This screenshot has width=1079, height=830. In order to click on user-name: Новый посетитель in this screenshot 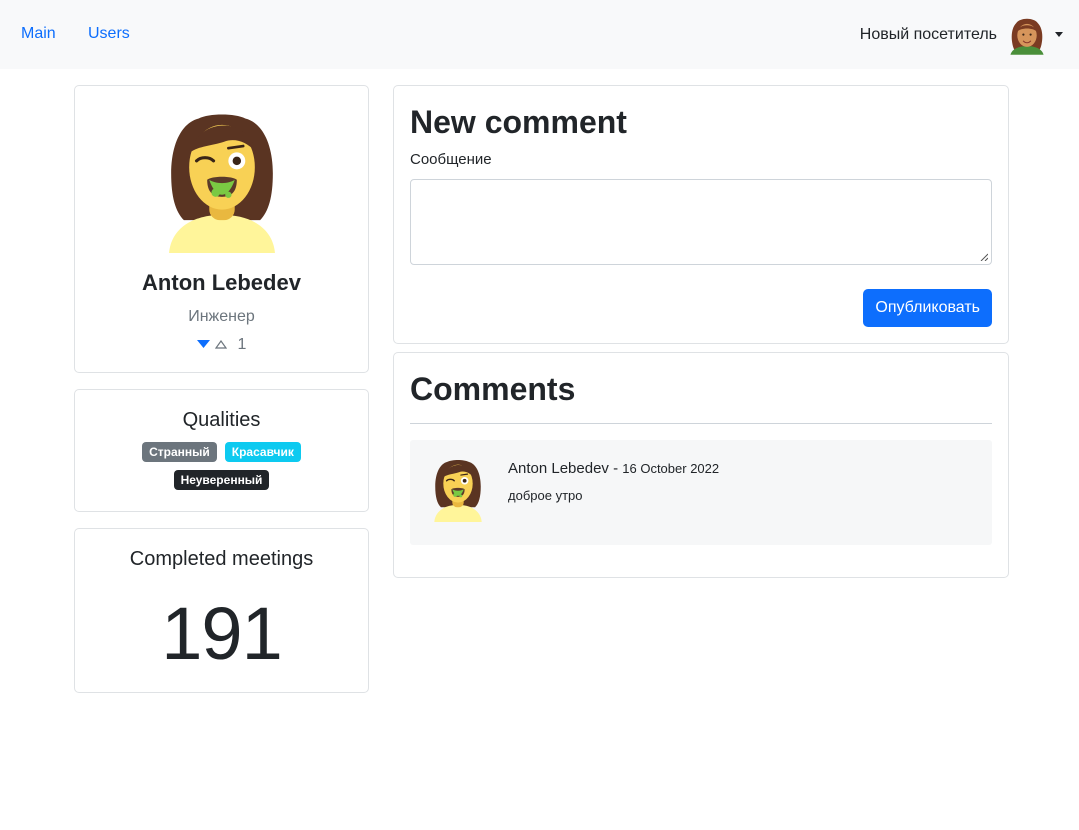, I will do `click(928, 34)`.